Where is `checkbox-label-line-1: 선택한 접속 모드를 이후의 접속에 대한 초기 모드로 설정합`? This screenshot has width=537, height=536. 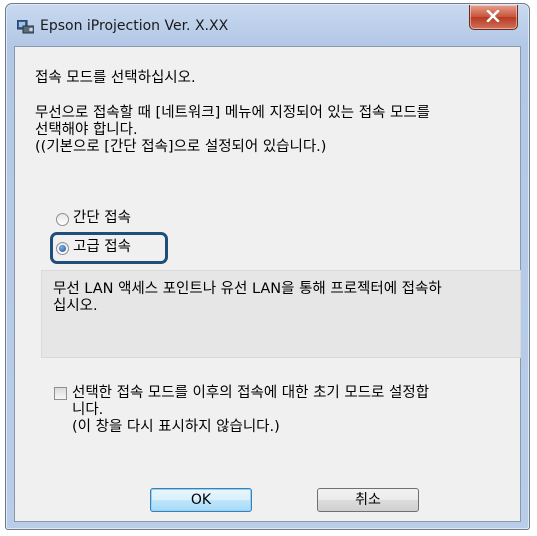 checkbox-label-line-1: 선택한 접속 모드를 이후의 접속에 대한 초기 모드로 설정합 is located at coordinates (250, 393).